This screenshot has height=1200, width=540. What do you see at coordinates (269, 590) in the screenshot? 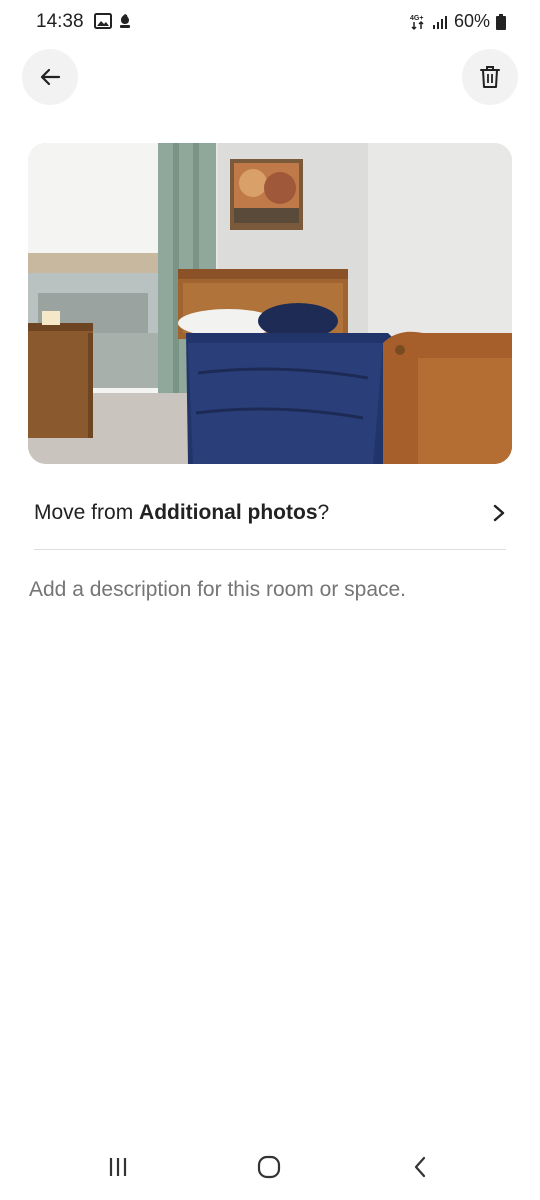
I see `room-description-input` at bounding box center [269, 590].